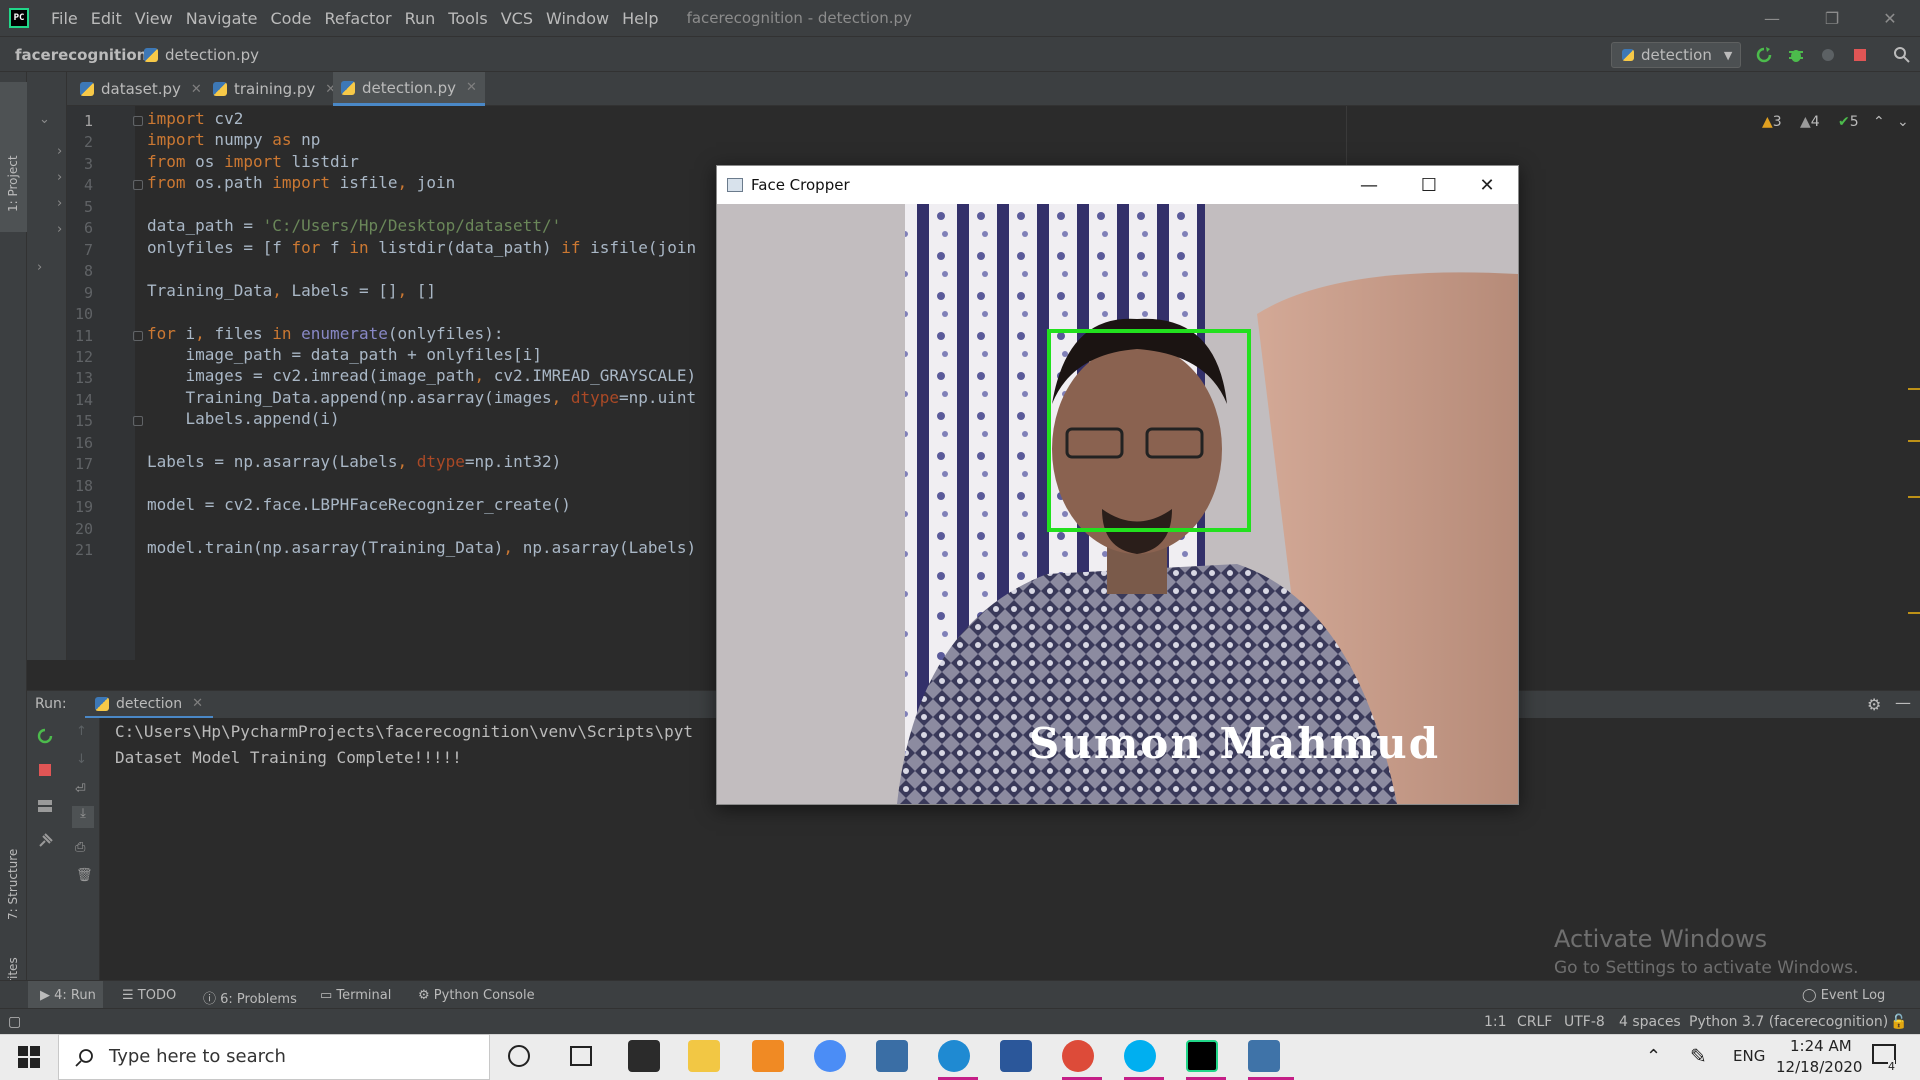 Image resolution: width=1920 pixels, height=1080 pixels. Describe the element at coordinates (1264, 1056) in the screenshot. I see `python-taskbar-icon` at that location.